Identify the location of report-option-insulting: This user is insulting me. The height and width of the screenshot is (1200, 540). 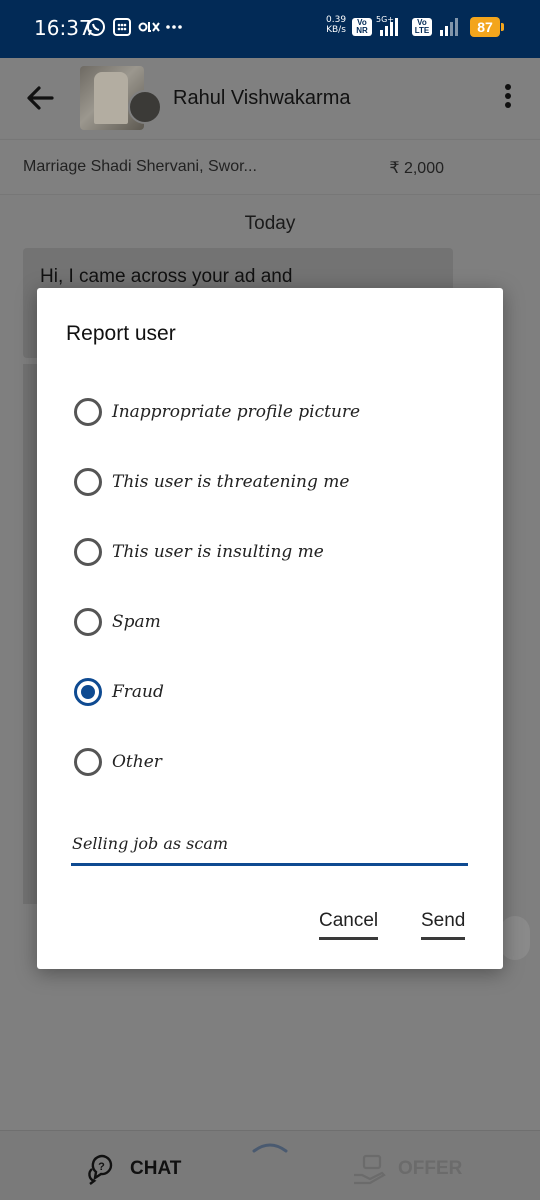
(274, 552).